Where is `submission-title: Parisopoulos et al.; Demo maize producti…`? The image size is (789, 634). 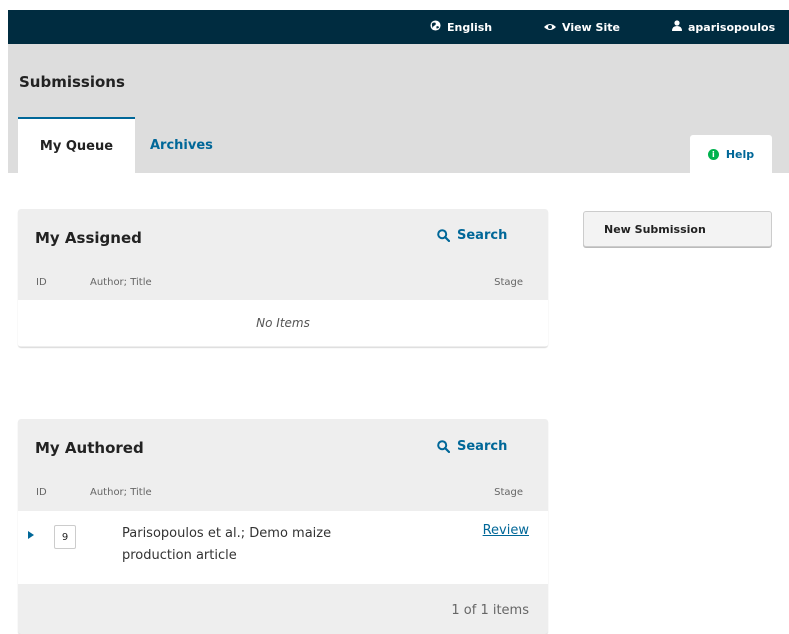 submission-title: Parisopoulos et al.; Demo maize producti… is located at coordinates (262, 545).